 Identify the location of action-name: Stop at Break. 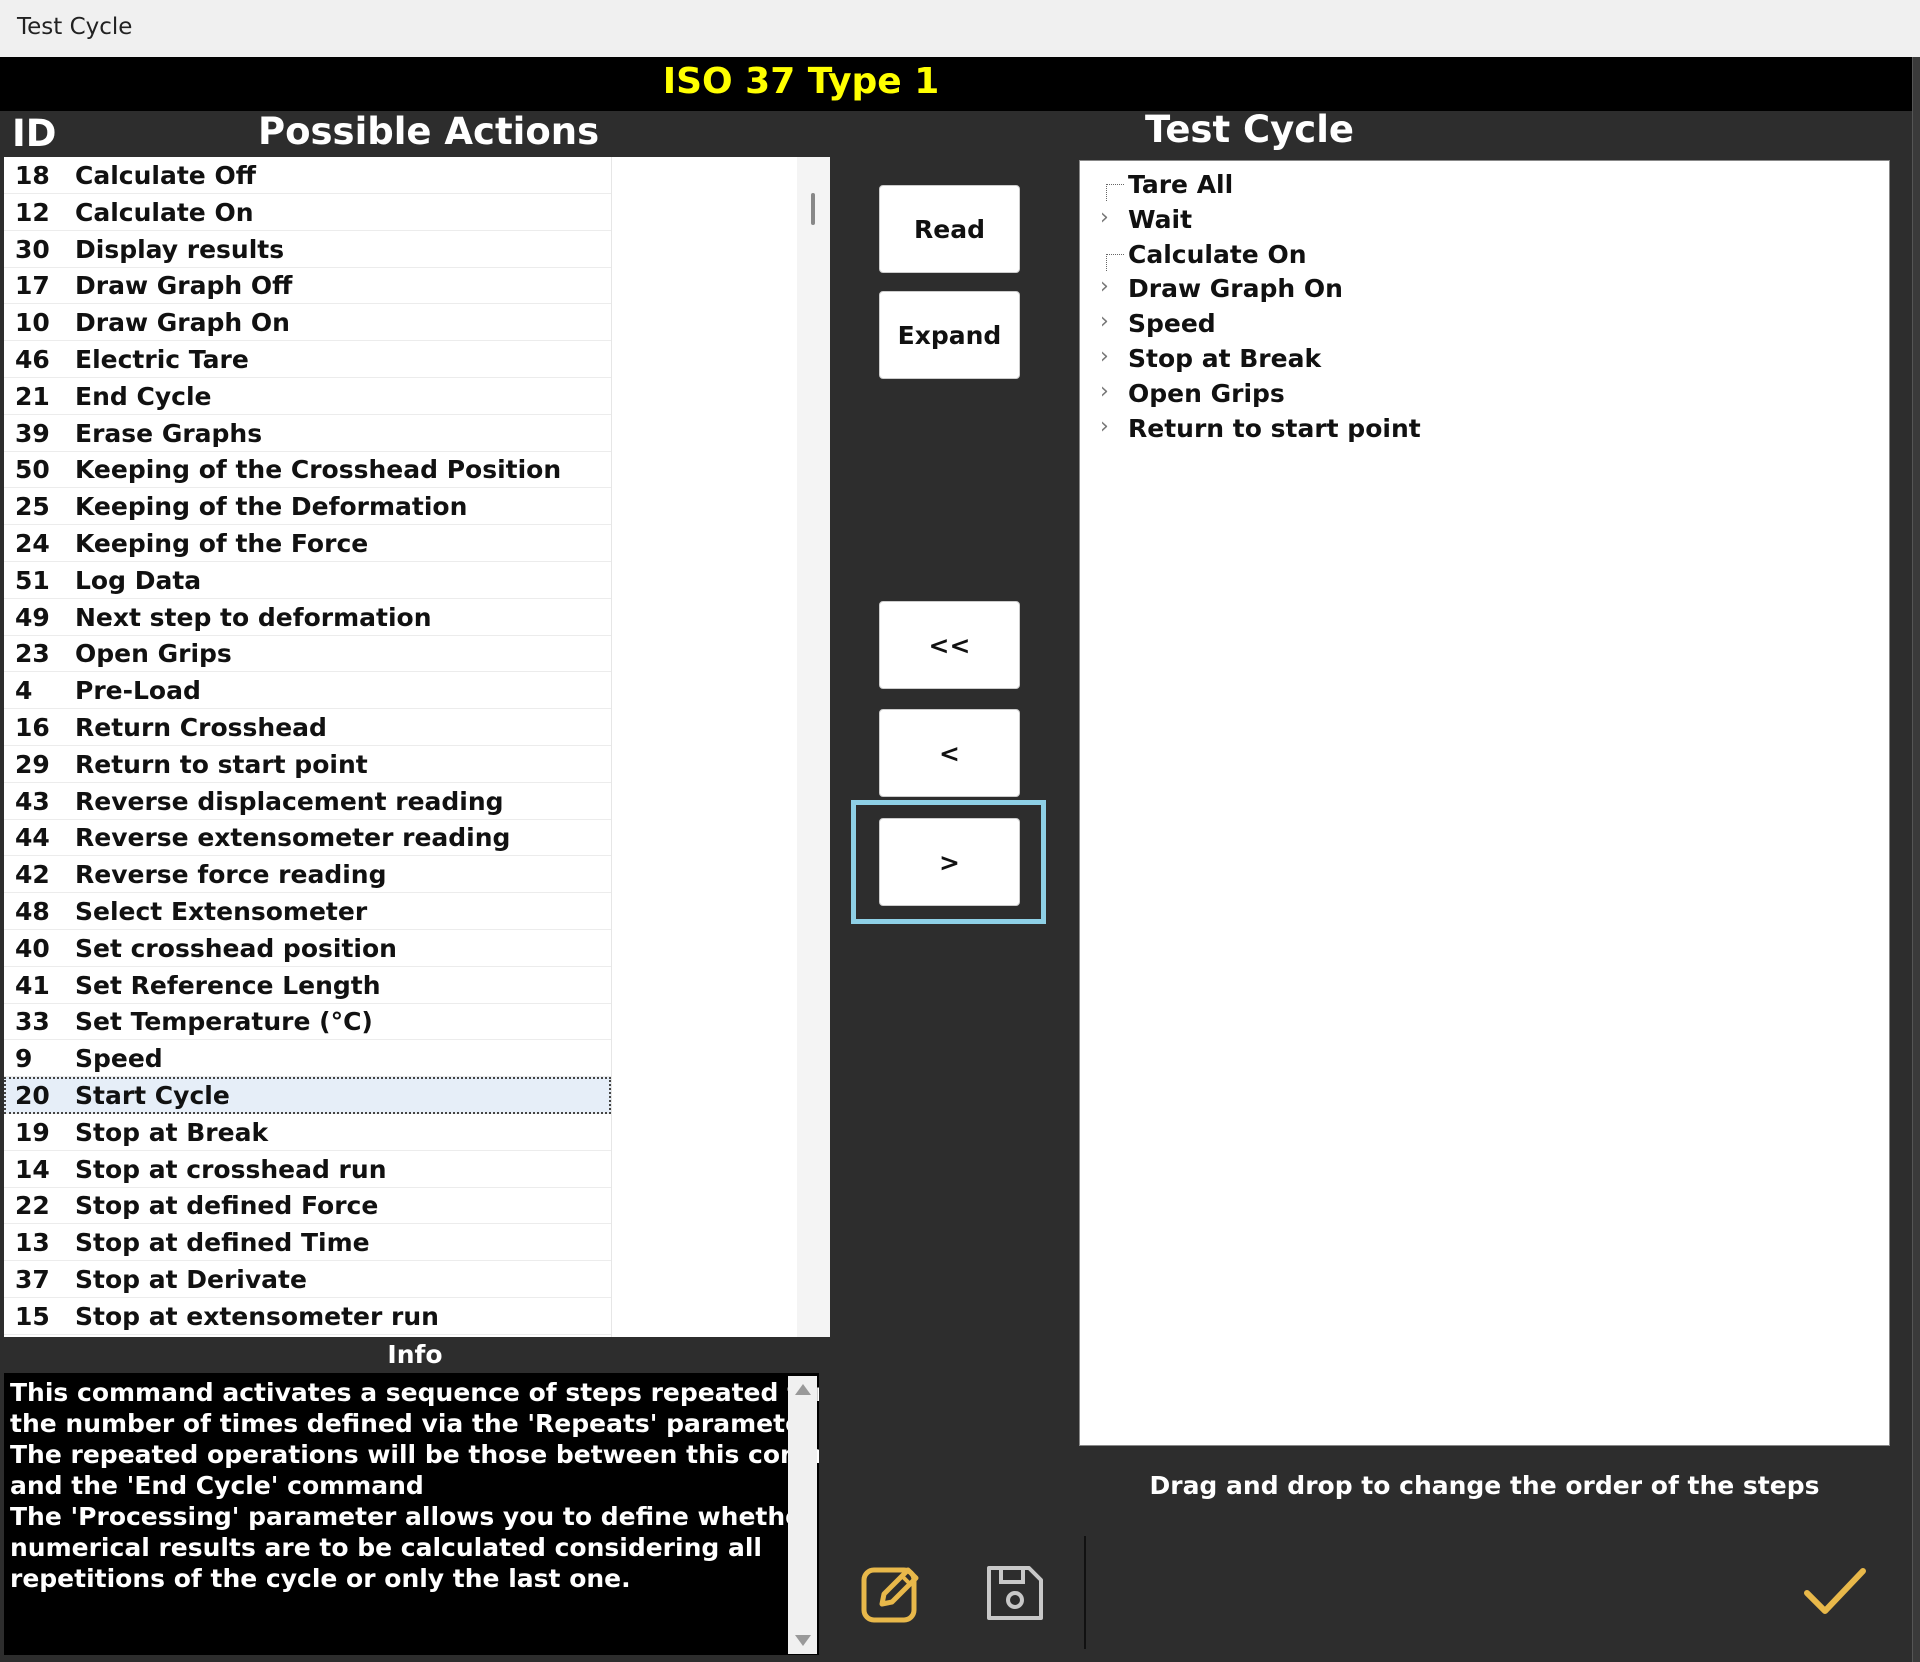
(172, 1132).